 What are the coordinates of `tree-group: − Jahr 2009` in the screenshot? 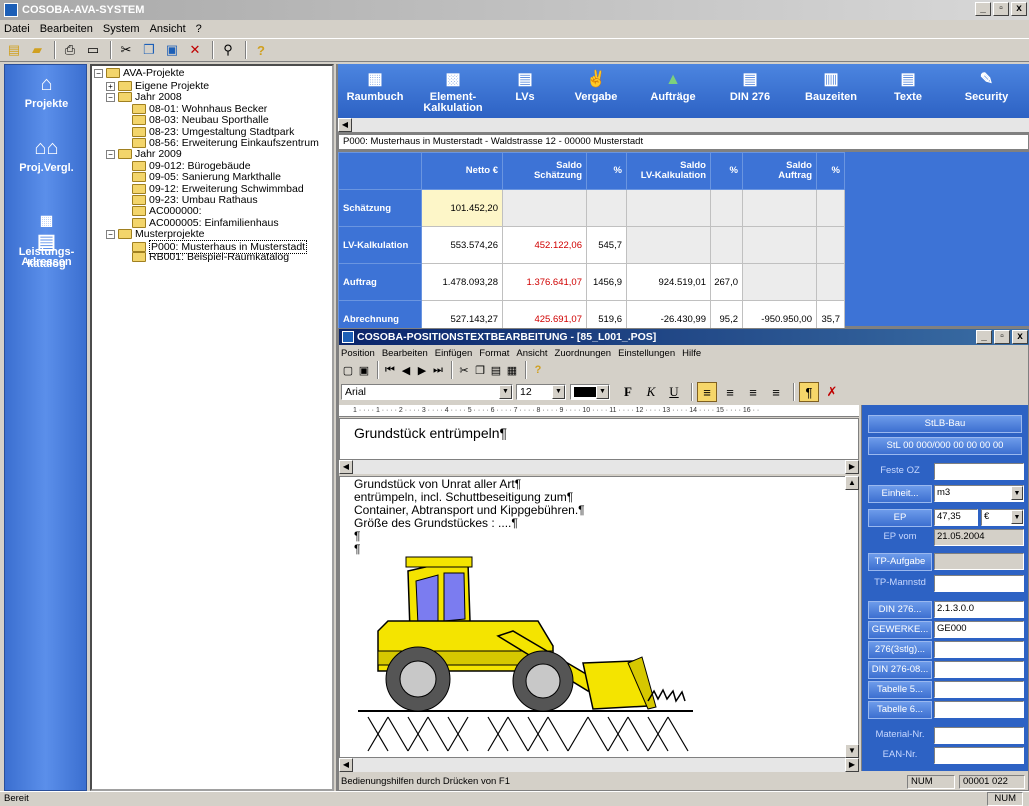 It's located at (144, 154).